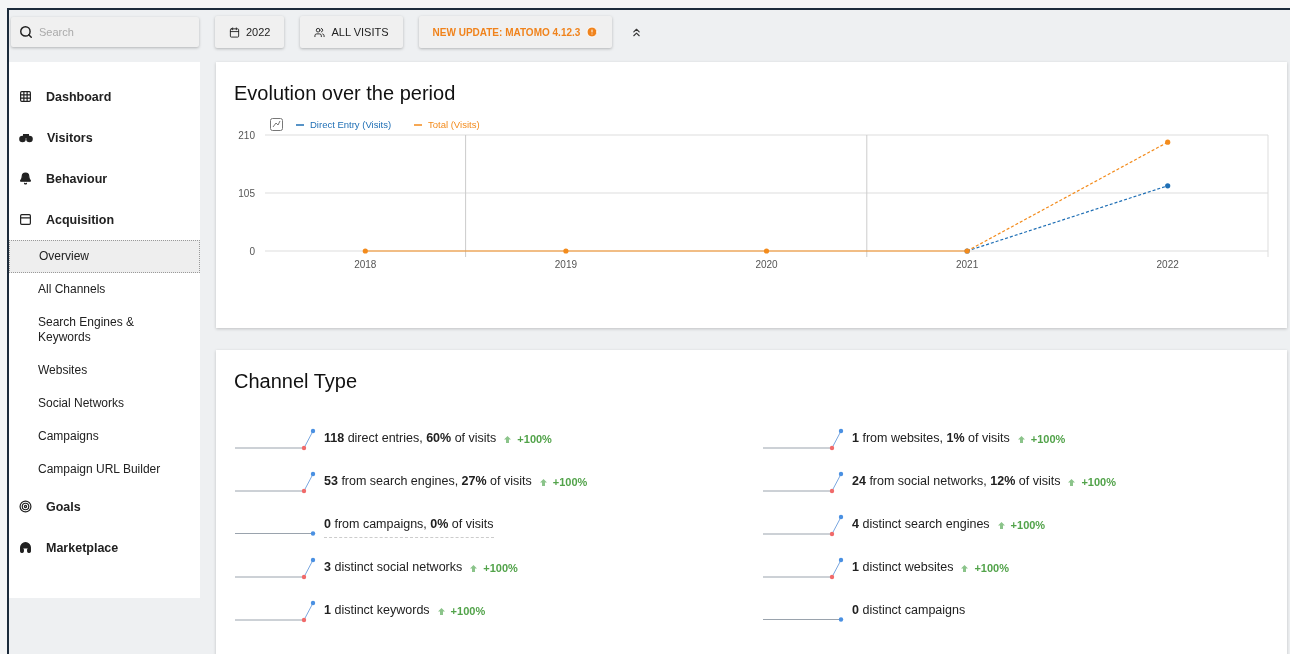  Describe the element at coordinates (592, 32) in the screenshot. I see `alert-icon` at that location.